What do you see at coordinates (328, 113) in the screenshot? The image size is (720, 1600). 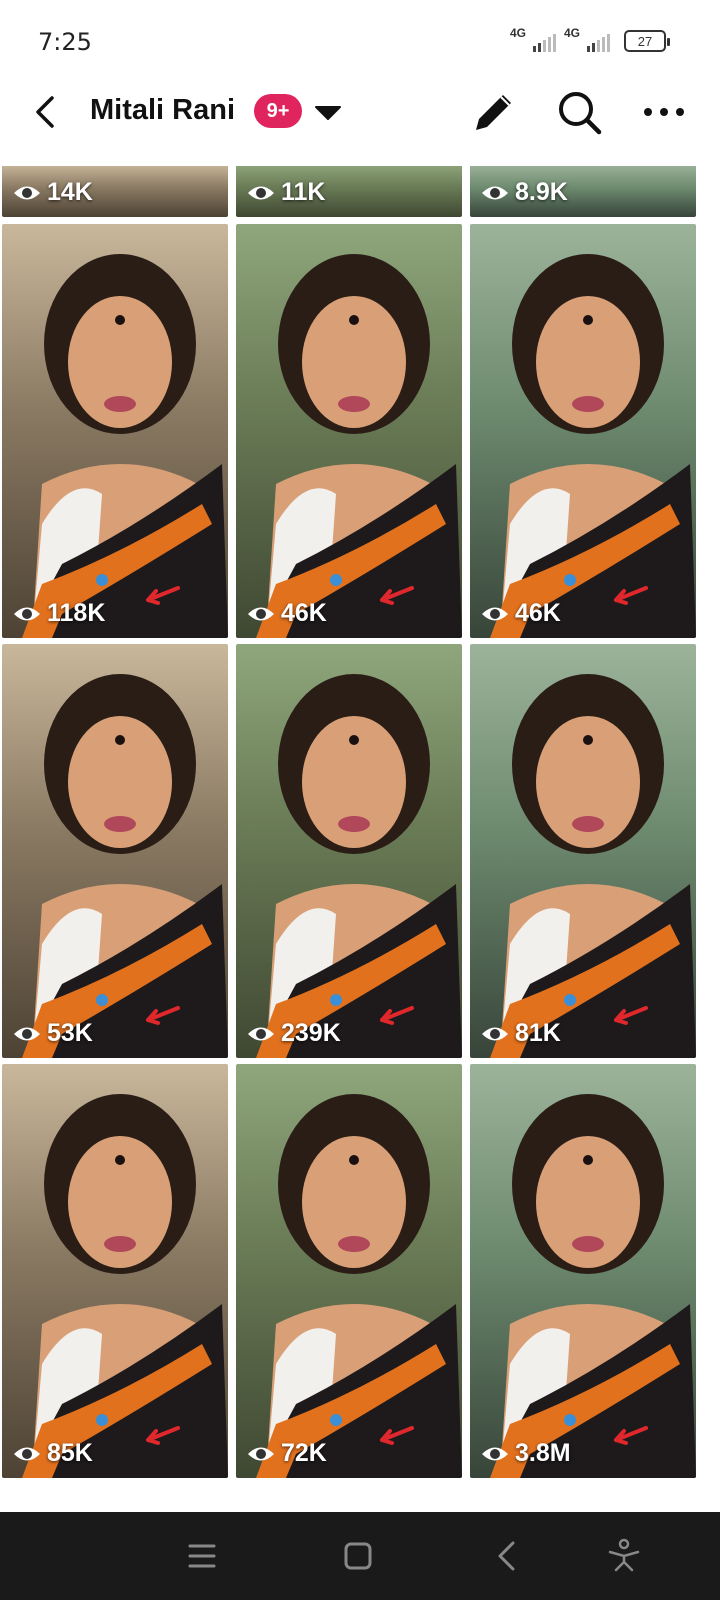 I see `chevron-down-icon` at bounding box center [328, 113].